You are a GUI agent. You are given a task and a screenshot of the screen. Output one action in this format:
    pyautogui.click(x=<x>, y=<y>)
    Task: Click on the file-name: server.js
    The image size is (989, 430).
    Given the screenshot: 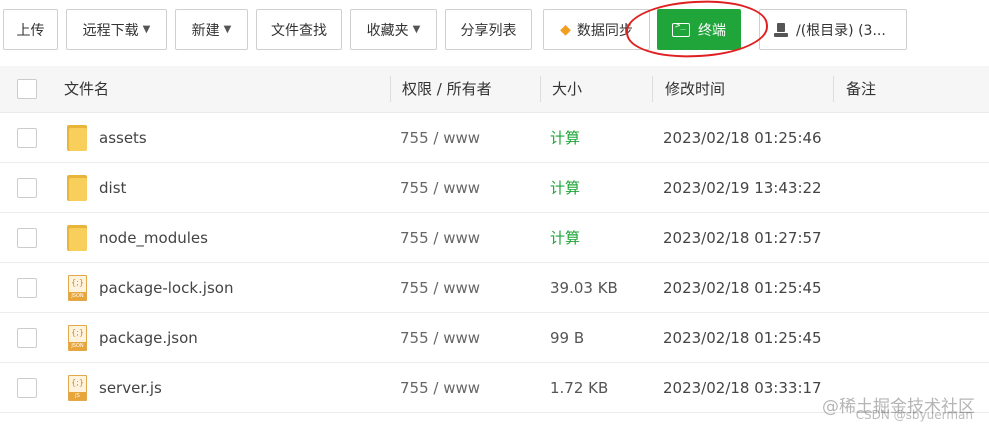 What is the action you would take?
    pyautogui.click(x=130, y=388)
    